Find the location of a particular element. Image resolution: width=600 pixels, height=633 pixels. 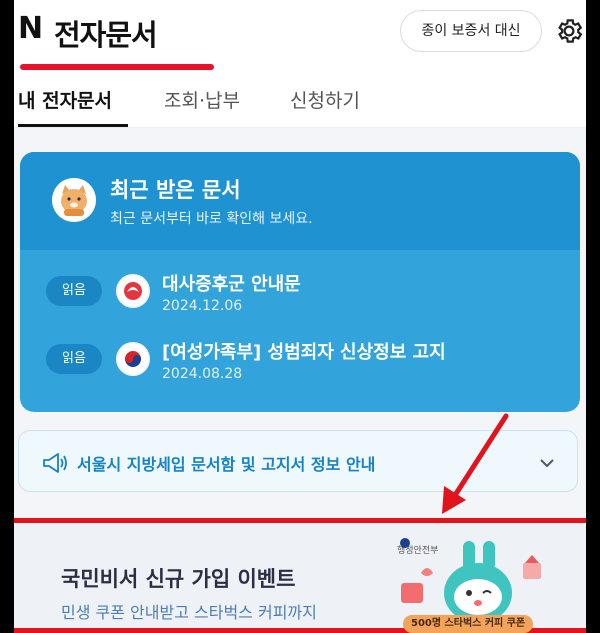

title-red-underline is located at coordinates (117, 67).